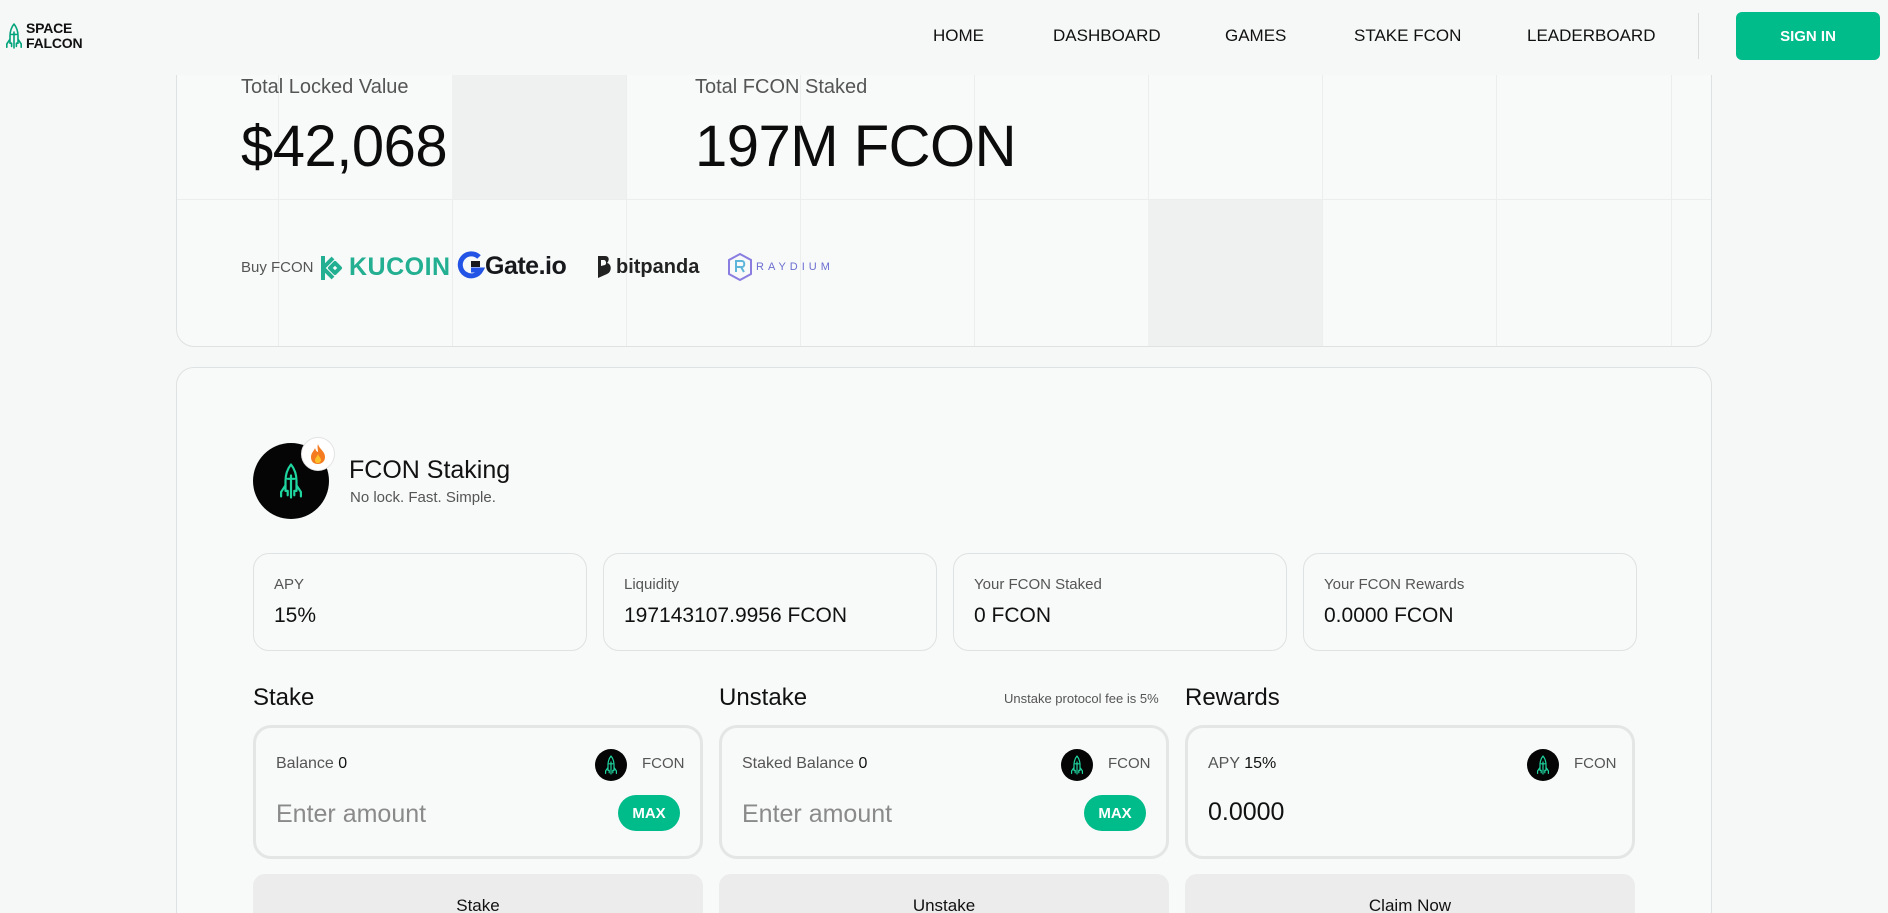  What do you see at coordinates (1255, 36) in the screenshot?
I see `nav-games: GAMES` at bounding box center [1255, 36].